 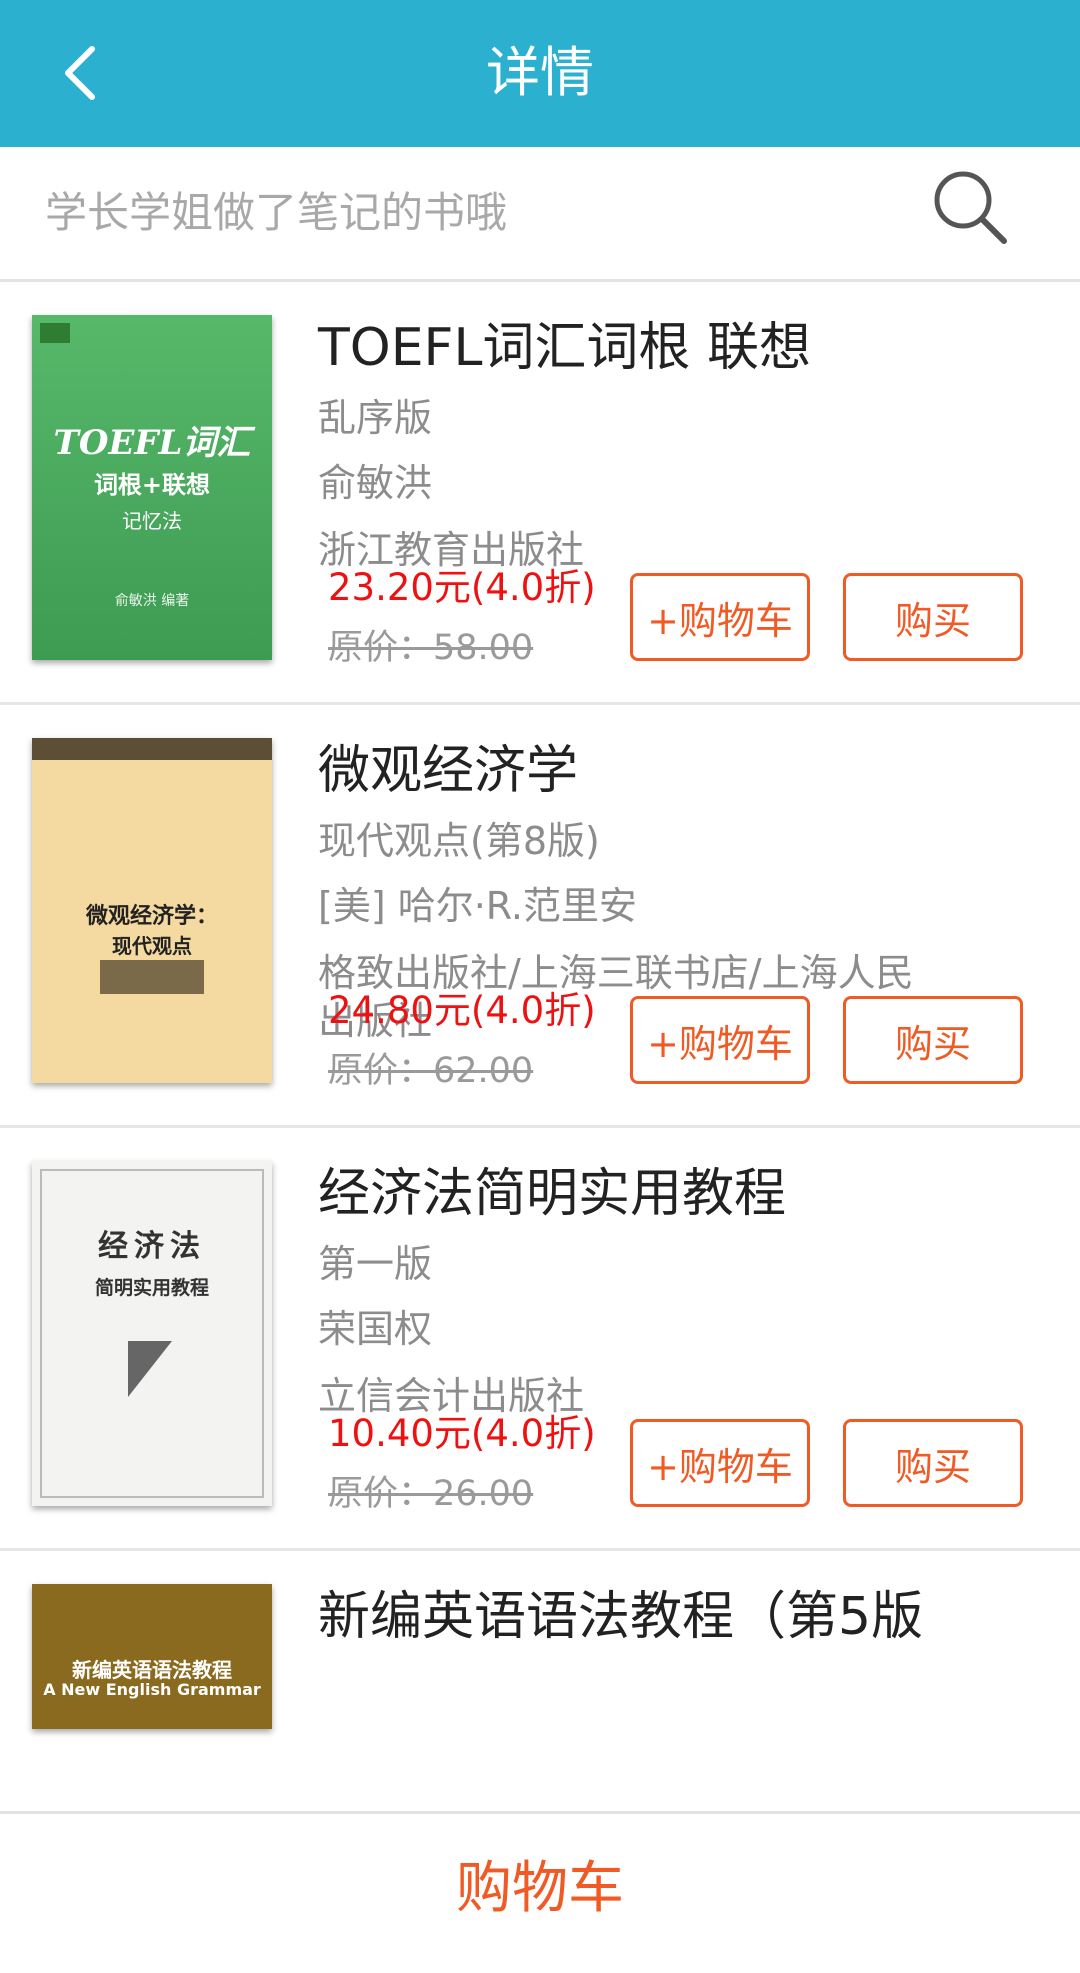 I want to click on book-title: 微观经济学, so click(x=638, y=771).